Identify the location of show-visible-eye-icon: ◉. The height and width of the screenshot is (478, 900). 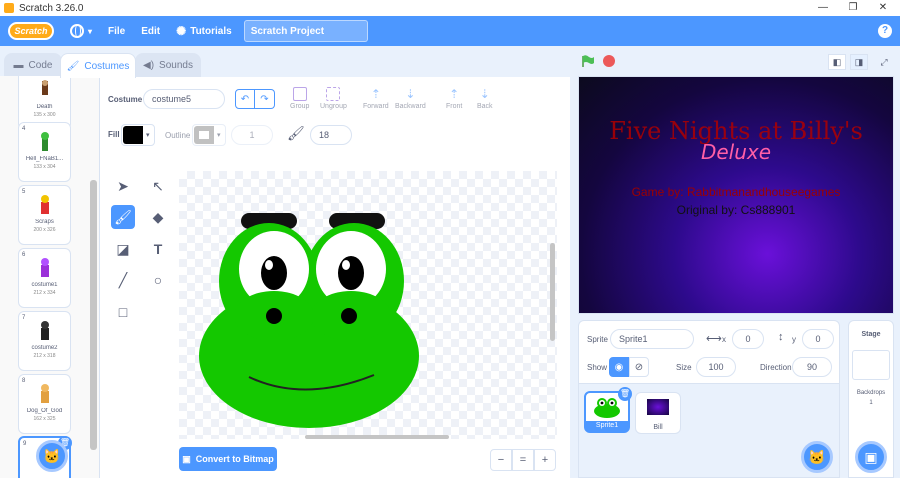
(619, 367).